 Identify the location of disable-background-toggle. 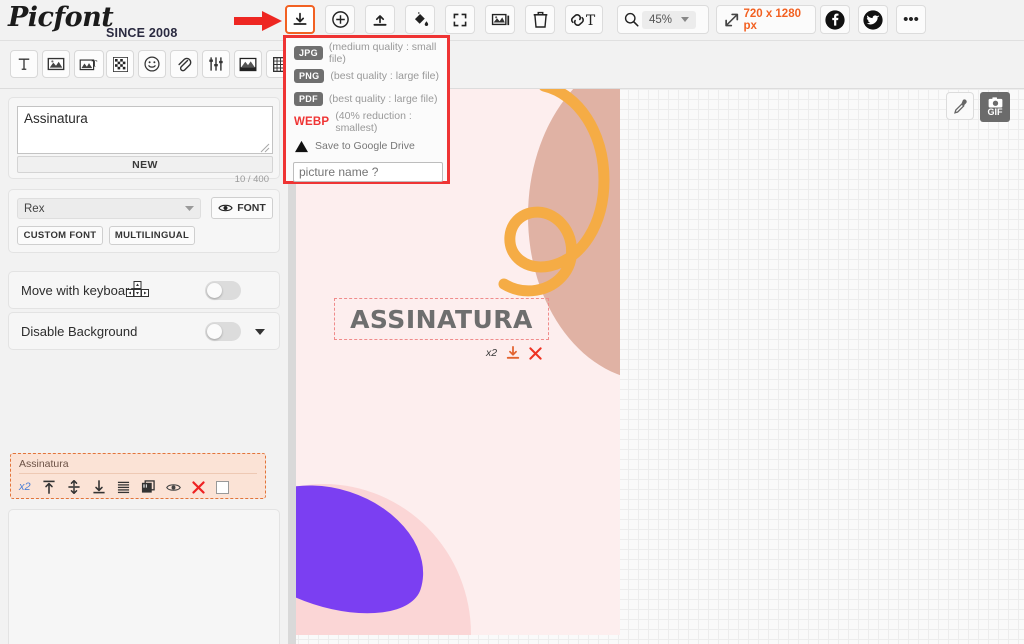
(223, 331).